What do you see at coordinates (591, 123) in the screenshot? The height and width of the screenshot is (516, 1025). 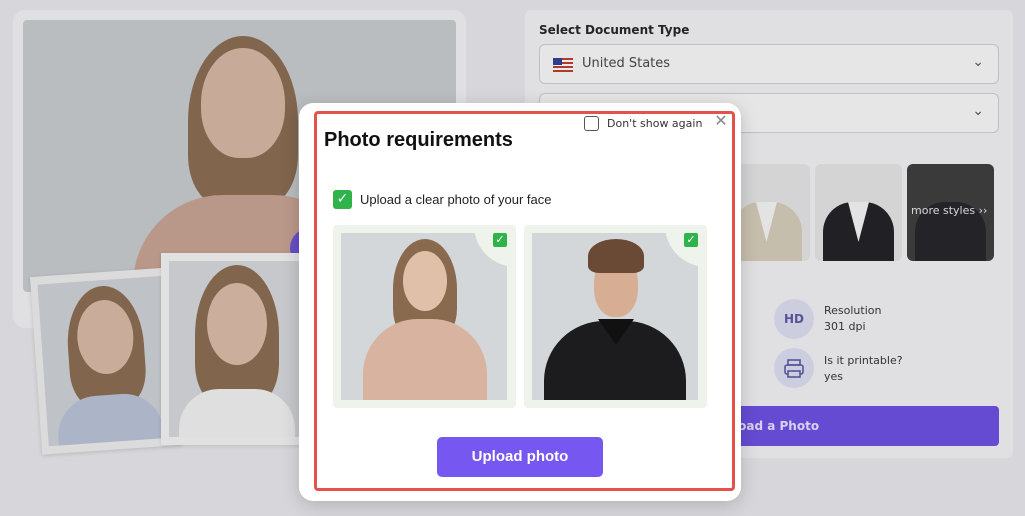 I see `dont-show-again-checkbox` at bounding box center [591, 123].